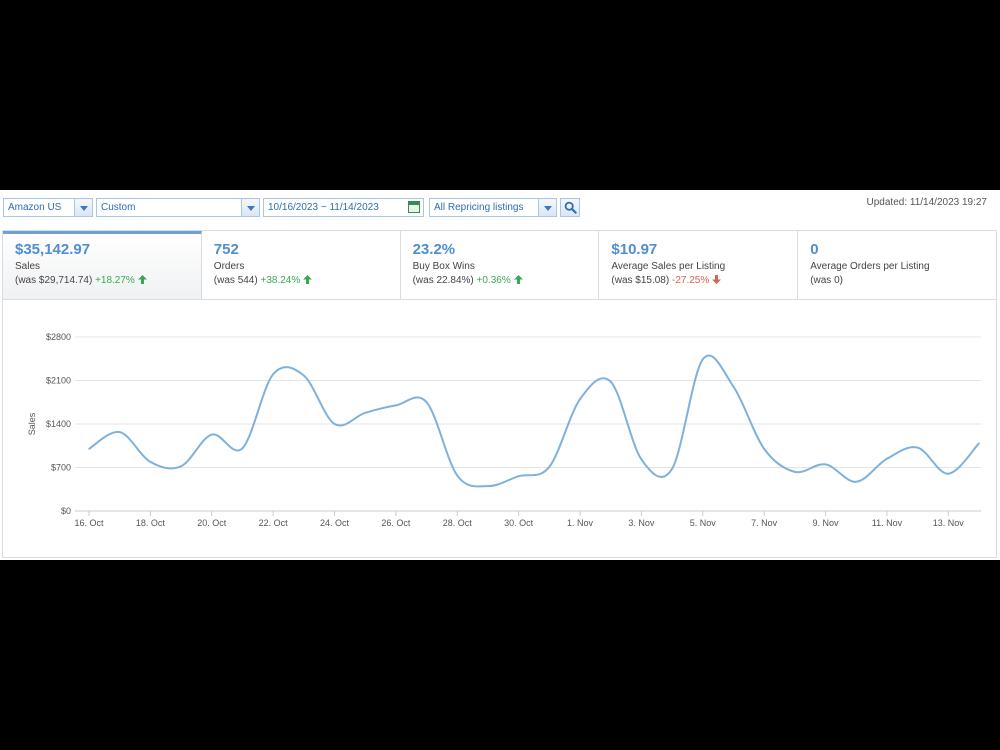  What do you see at coordinates (280, 280) in the screenshot?
I see `stat-change: +38.24%` at bounding box center [280, 280].